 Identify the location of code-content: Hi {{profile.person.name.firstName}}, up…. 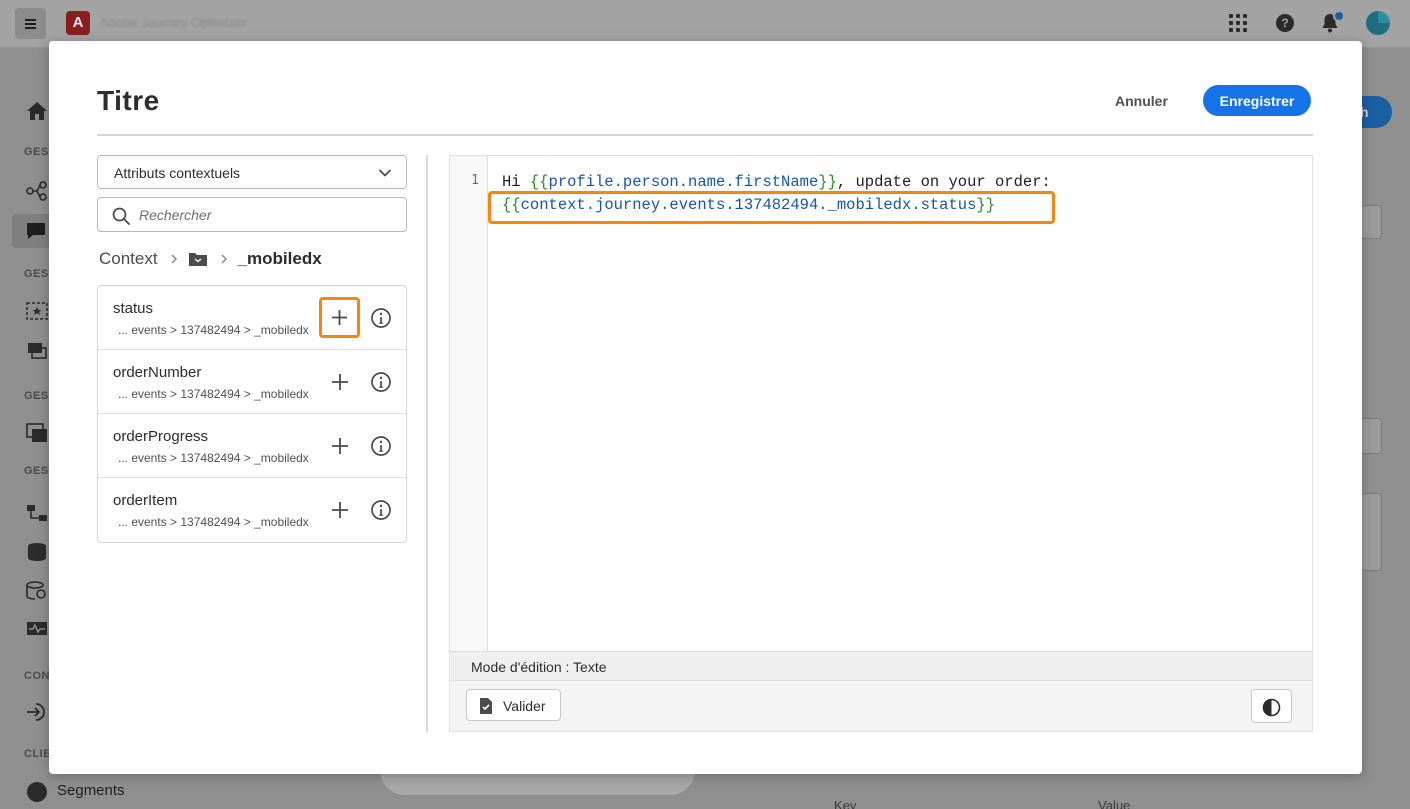
(776, 194).